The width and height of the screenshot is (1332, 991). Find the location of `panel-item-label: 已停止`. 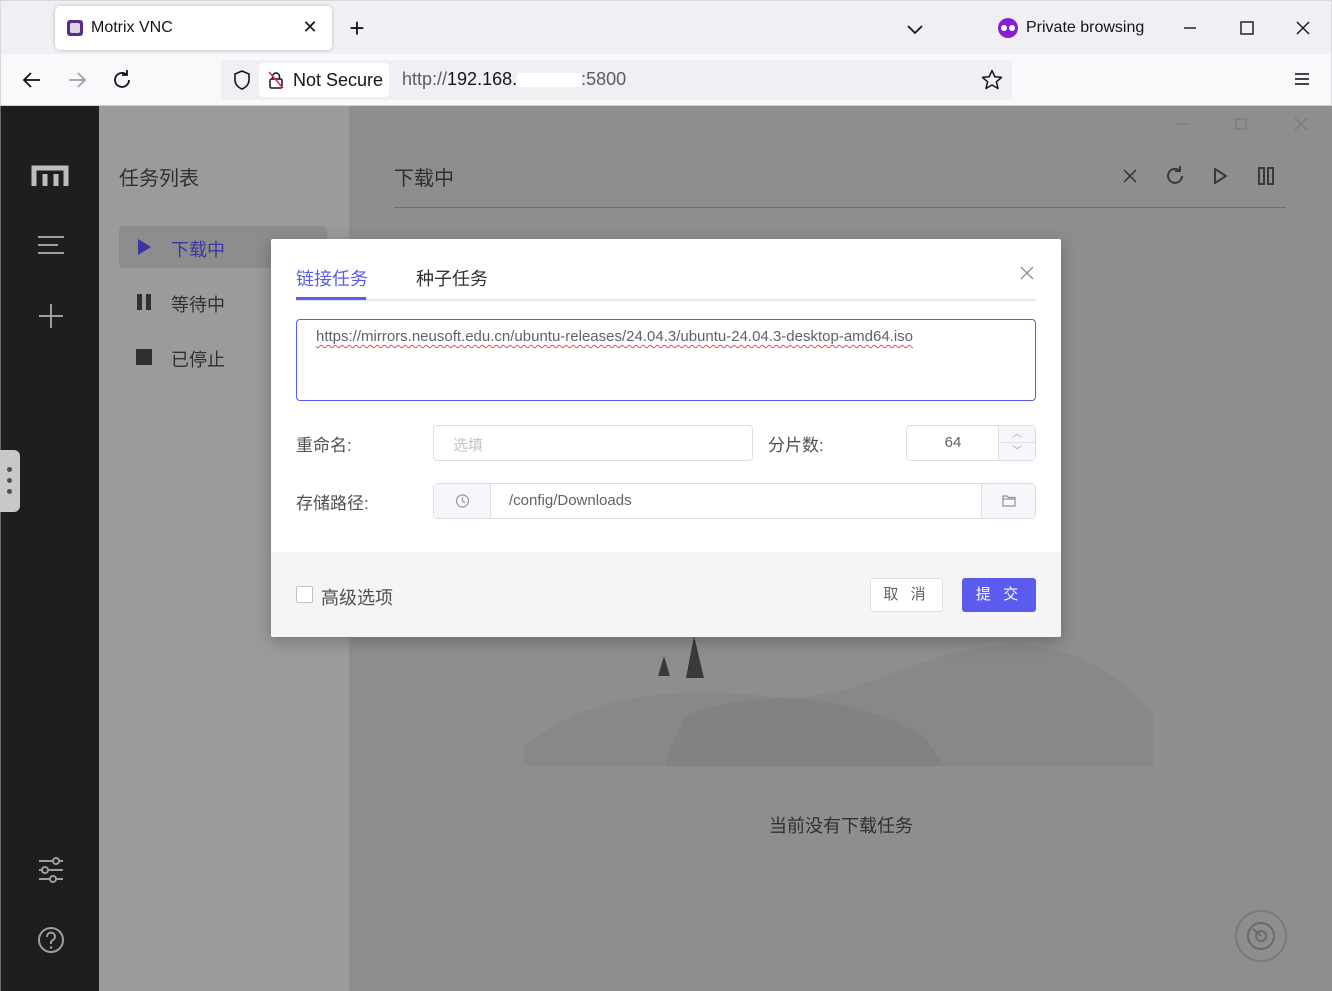

panel-item-label: 已停止 is located at coordinates (198, 360).